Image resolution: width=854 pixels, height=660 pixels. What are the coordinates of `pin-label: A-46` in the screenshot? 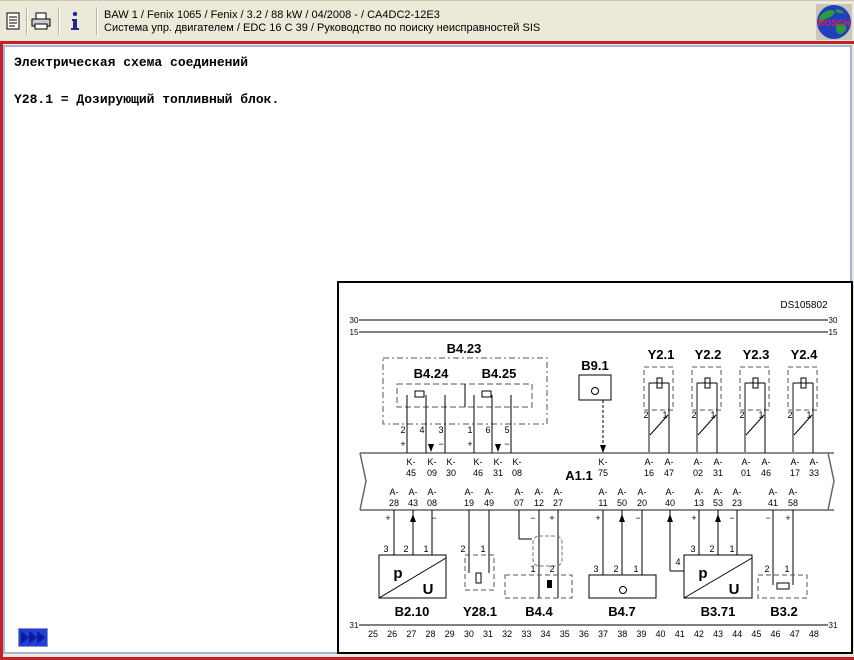 It's located at (765, 467).